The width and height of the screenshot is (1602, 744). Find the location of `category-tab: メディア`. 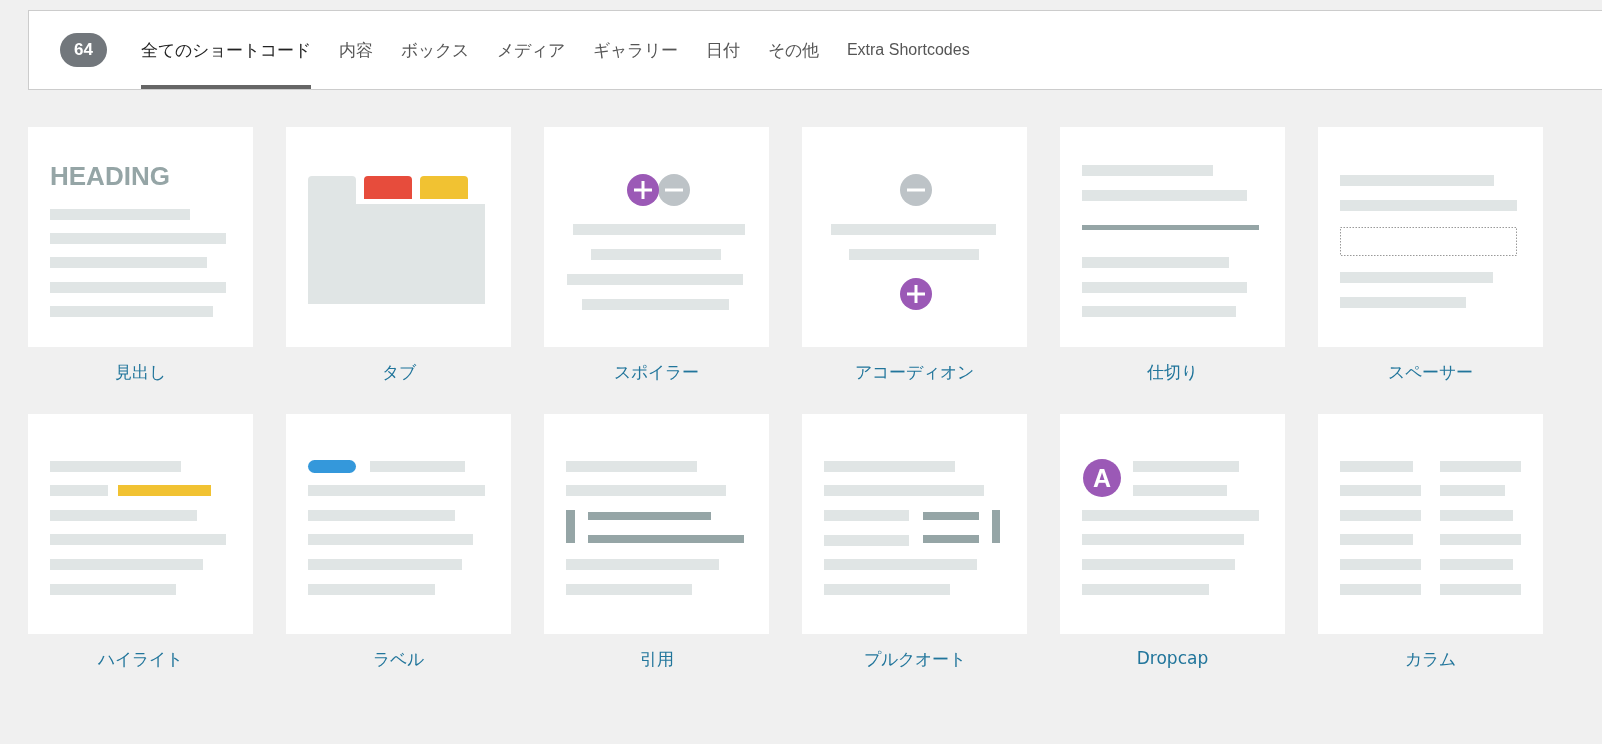

category-tab: メディア is located at coordinates (530, 50).